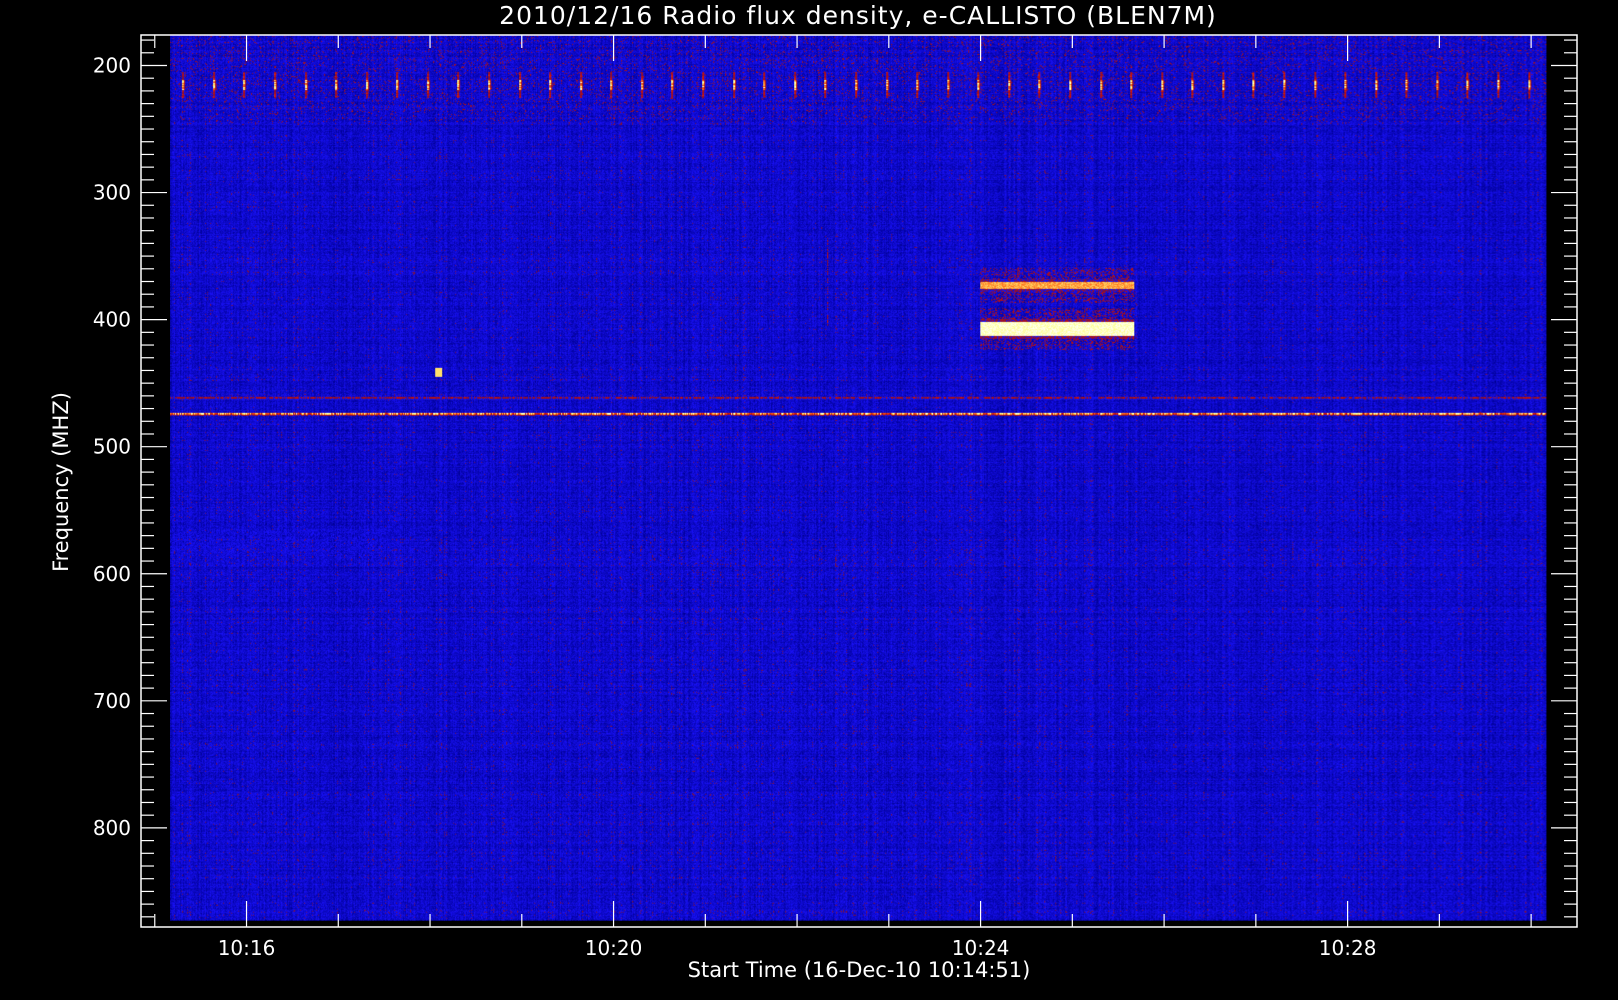 The height and width of the screenshot is (1000, 1618). Describe the element at coordinates (112, 65) in the screenshot. I see `y-tick-label: 200` at that location.